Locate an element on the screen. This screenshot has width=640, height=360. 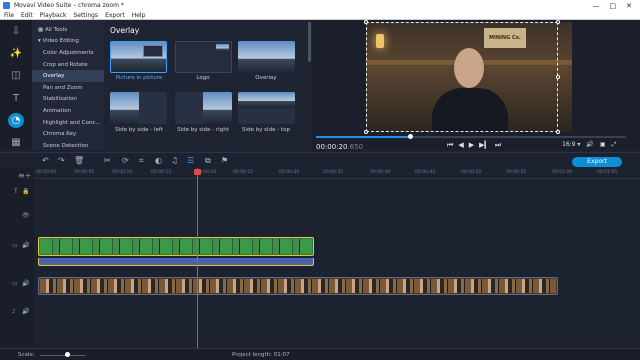
text-track-icon: T is located at coordinates (16, 191).